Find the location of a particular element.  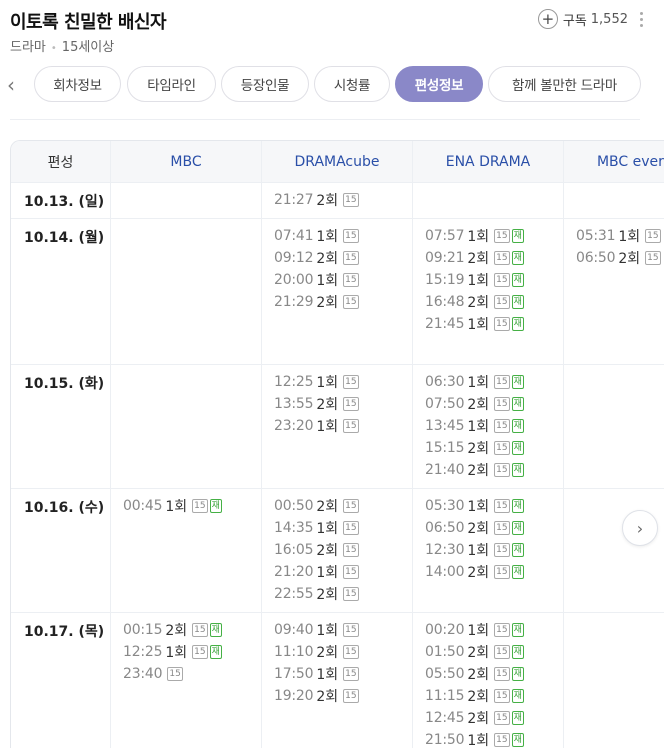

airing-entry: 12:45 2회 15 재 is located at coordinates (474, 718).